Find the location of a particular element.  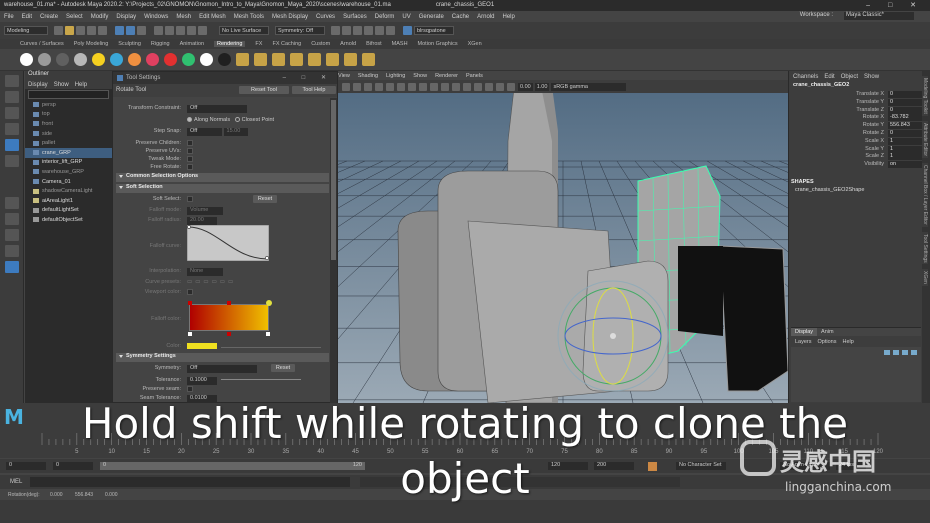

channel-menu-object: Object is located at coordinates (849, 77).